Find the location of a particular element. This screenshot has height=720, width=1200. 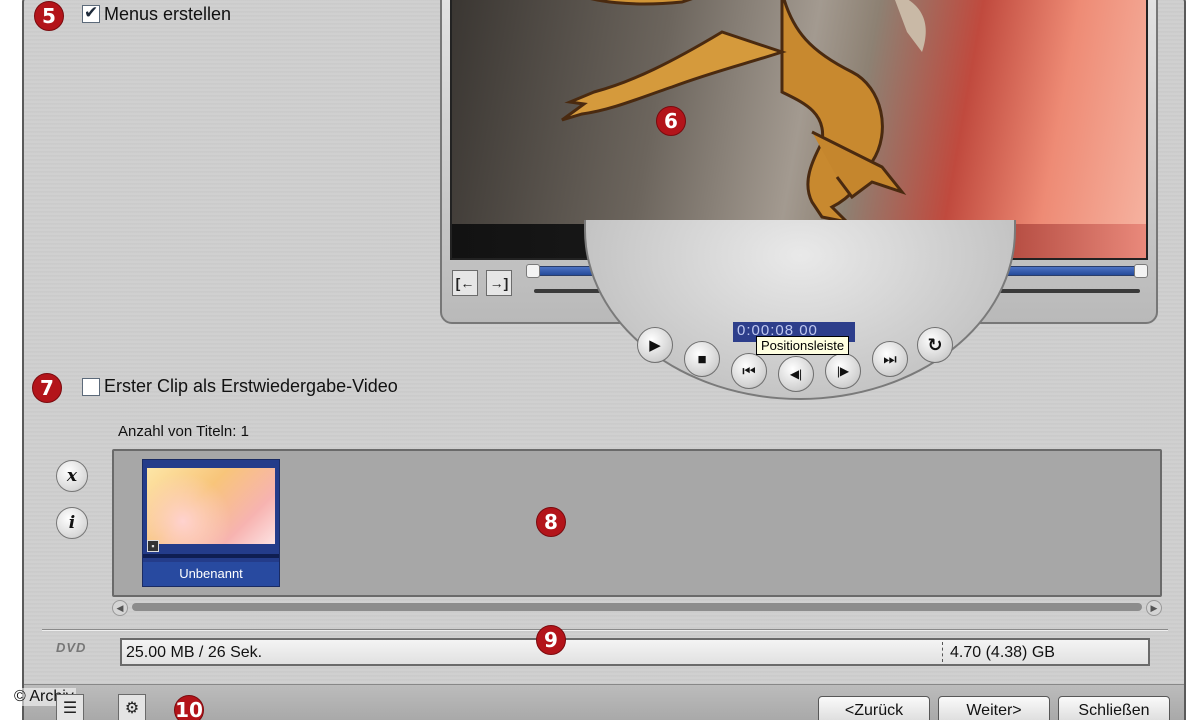

stop-button: ■ is located at coordinates (702, 359).